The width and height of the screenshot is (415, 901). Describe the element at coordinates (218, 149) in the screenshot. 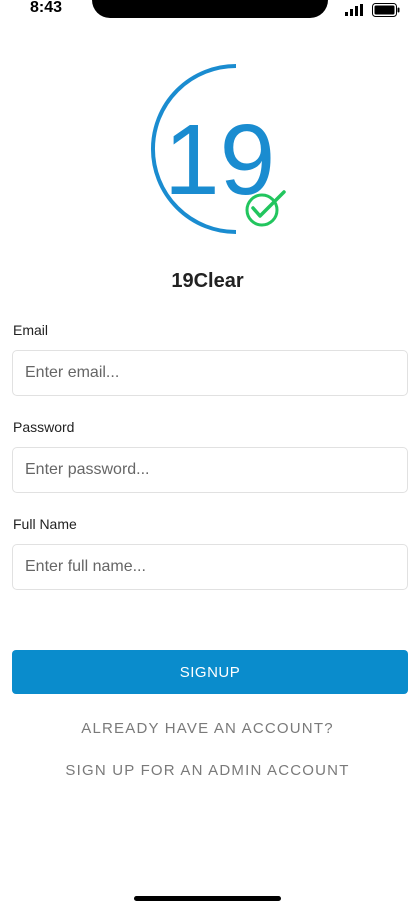

I see `app-logo: 19` at that location.